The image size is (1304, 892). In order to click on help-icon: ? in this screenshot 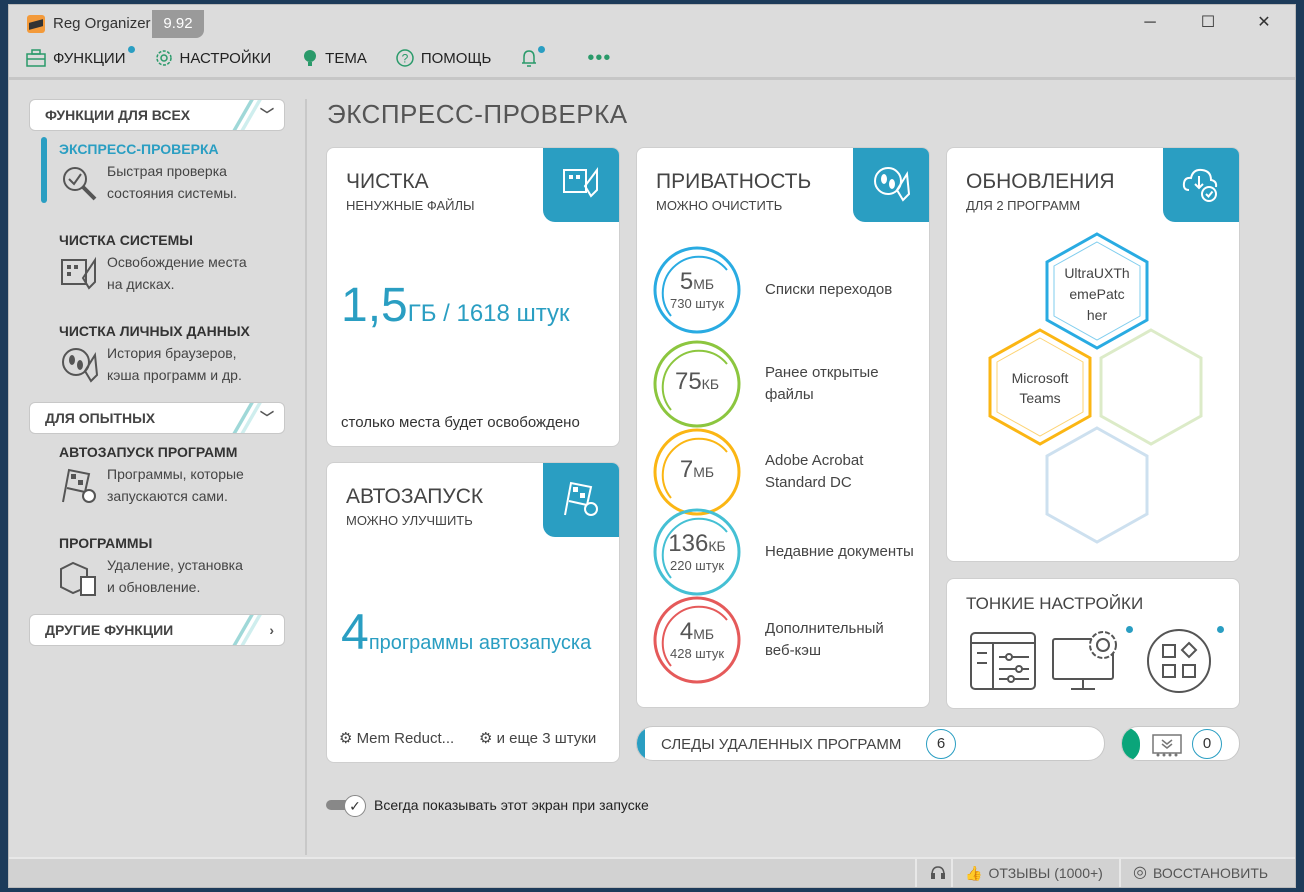, I will do `click(405, 58)`.